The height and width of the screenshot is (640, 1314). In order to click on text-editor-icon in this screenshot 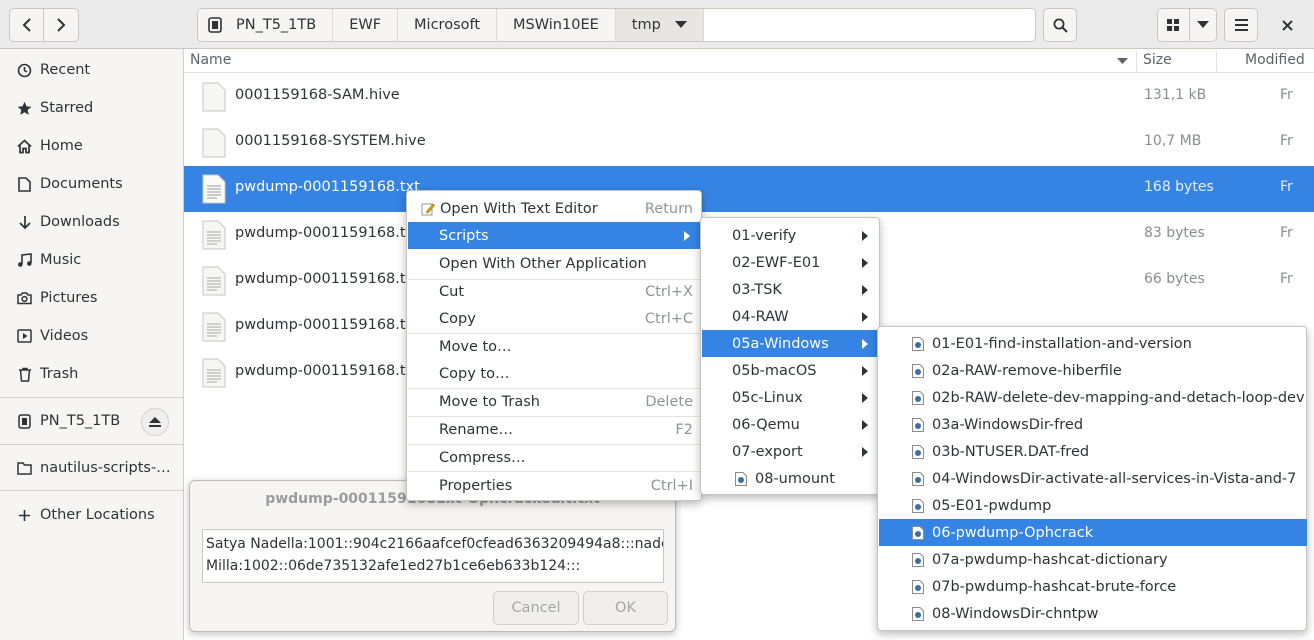, I will do `click(428, 209)`.